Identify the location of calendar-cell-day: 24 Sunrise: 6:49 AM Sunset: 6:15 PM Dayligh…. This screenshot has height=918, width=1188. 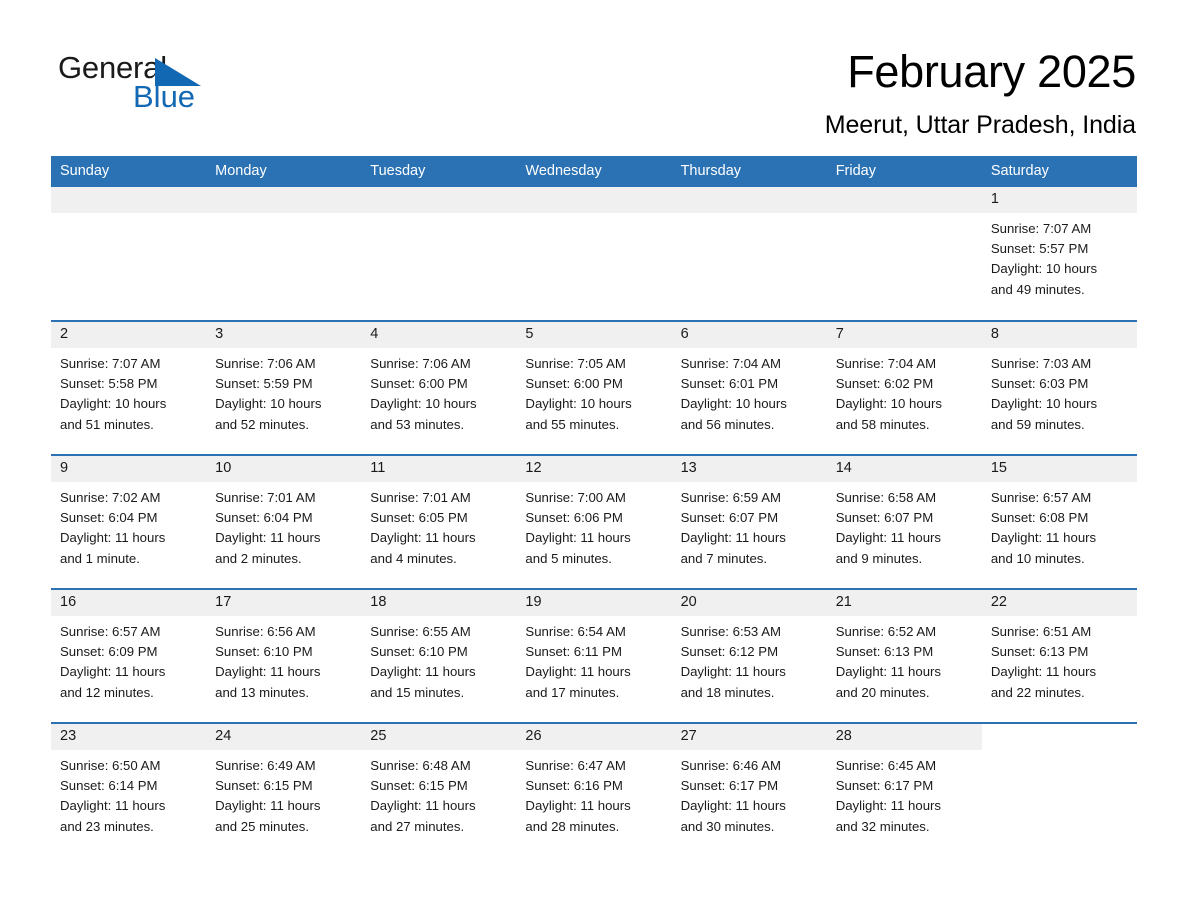
(284, 789).